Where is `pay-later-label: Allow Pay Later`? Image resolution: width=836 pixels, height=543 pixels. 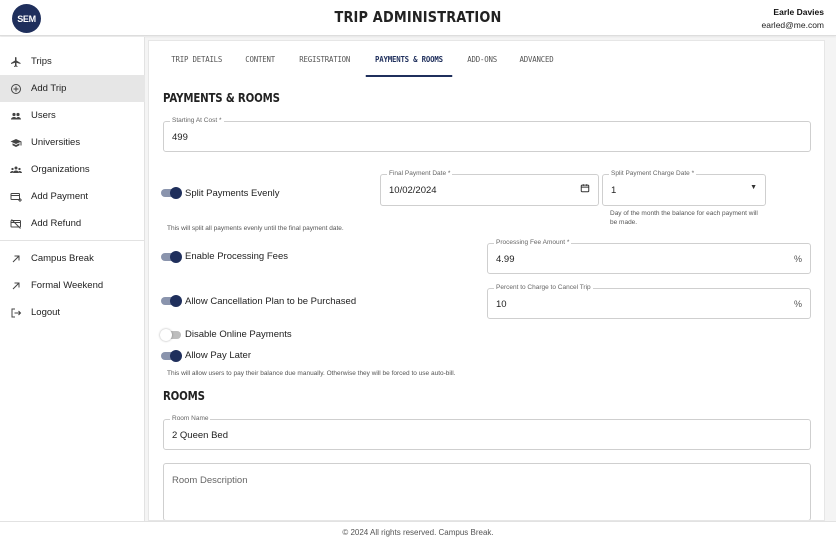 pay-later-label: Allow Pay Later is located at coordinates (218, 355).